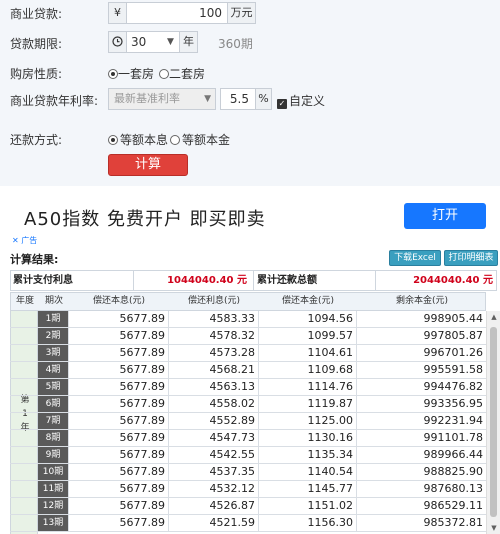 The height and width of the screenshot is (534, 500). What do you see at coordinates (138, 139) in the screenshot?
I see `repay-equal-installment-radio: 等额本息` at bounding box center [138, 139].